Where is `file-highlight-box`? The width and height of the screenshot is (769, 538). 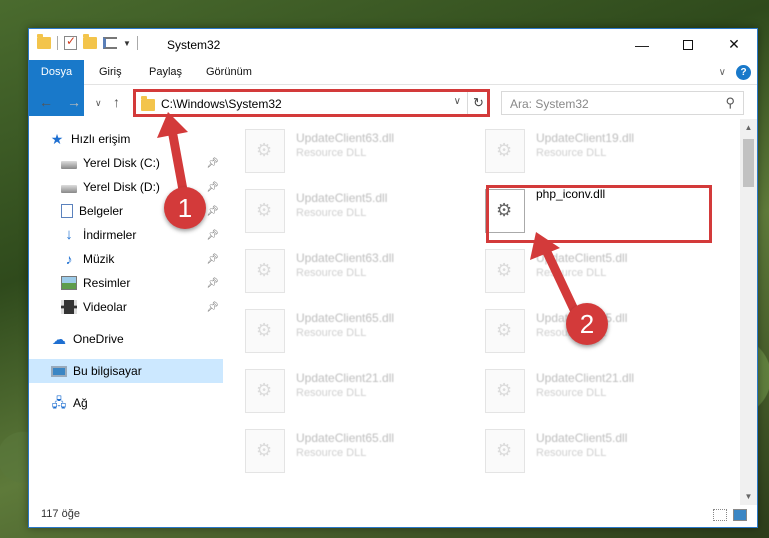
file-highlight-box is located at coordinates (599, 214).